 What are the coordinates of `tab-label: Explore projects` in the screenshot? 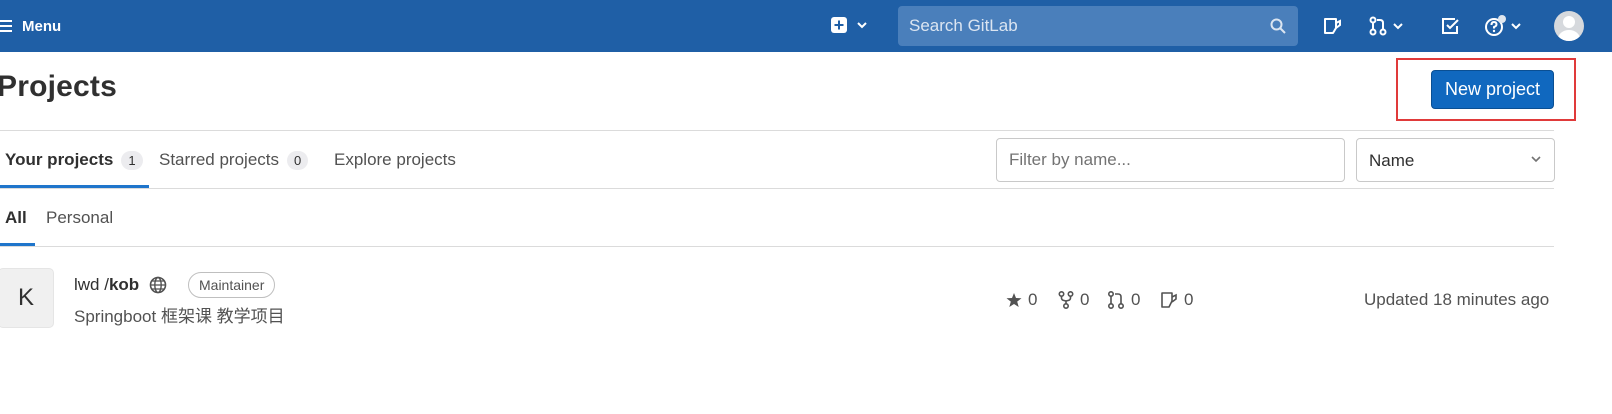 It's located at (395, 159).